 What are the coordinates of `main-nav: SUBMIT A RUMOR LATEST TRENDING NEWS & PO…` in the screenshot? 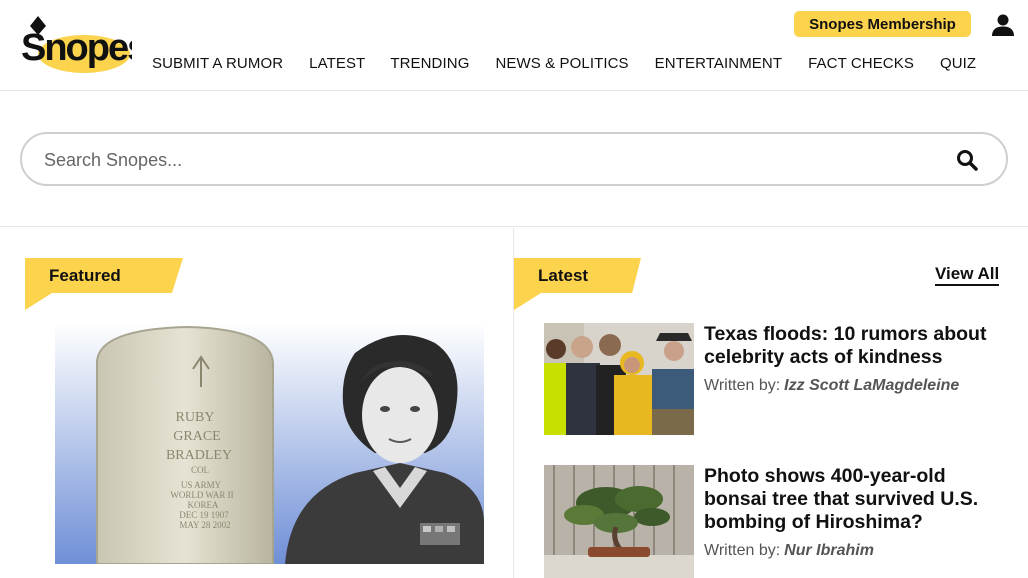 It's located at (564, 63).